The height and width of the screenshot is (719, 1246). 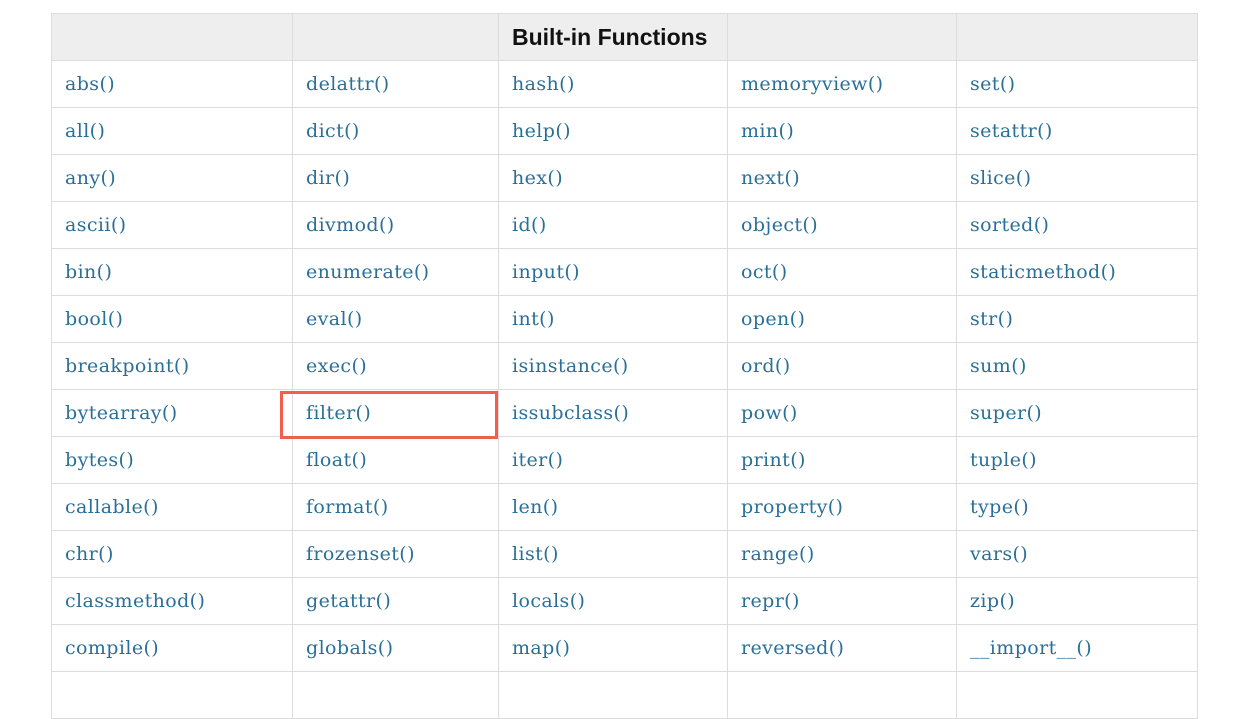 What do you see at coordinates (998, 366) in the screenshot?
I see `function-link: sum()` at bounding box center [998, 366].